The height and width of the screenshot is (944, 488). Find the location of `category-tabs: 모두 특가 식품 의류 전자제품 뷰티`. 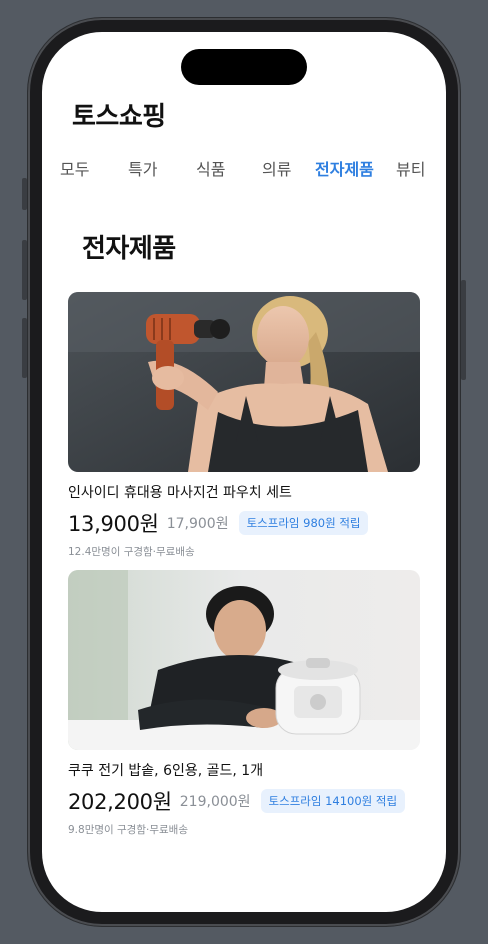

category-tabs: 모두 특가 식품 의류 전자제품 뷰티 is located at coordinates (244, 171).